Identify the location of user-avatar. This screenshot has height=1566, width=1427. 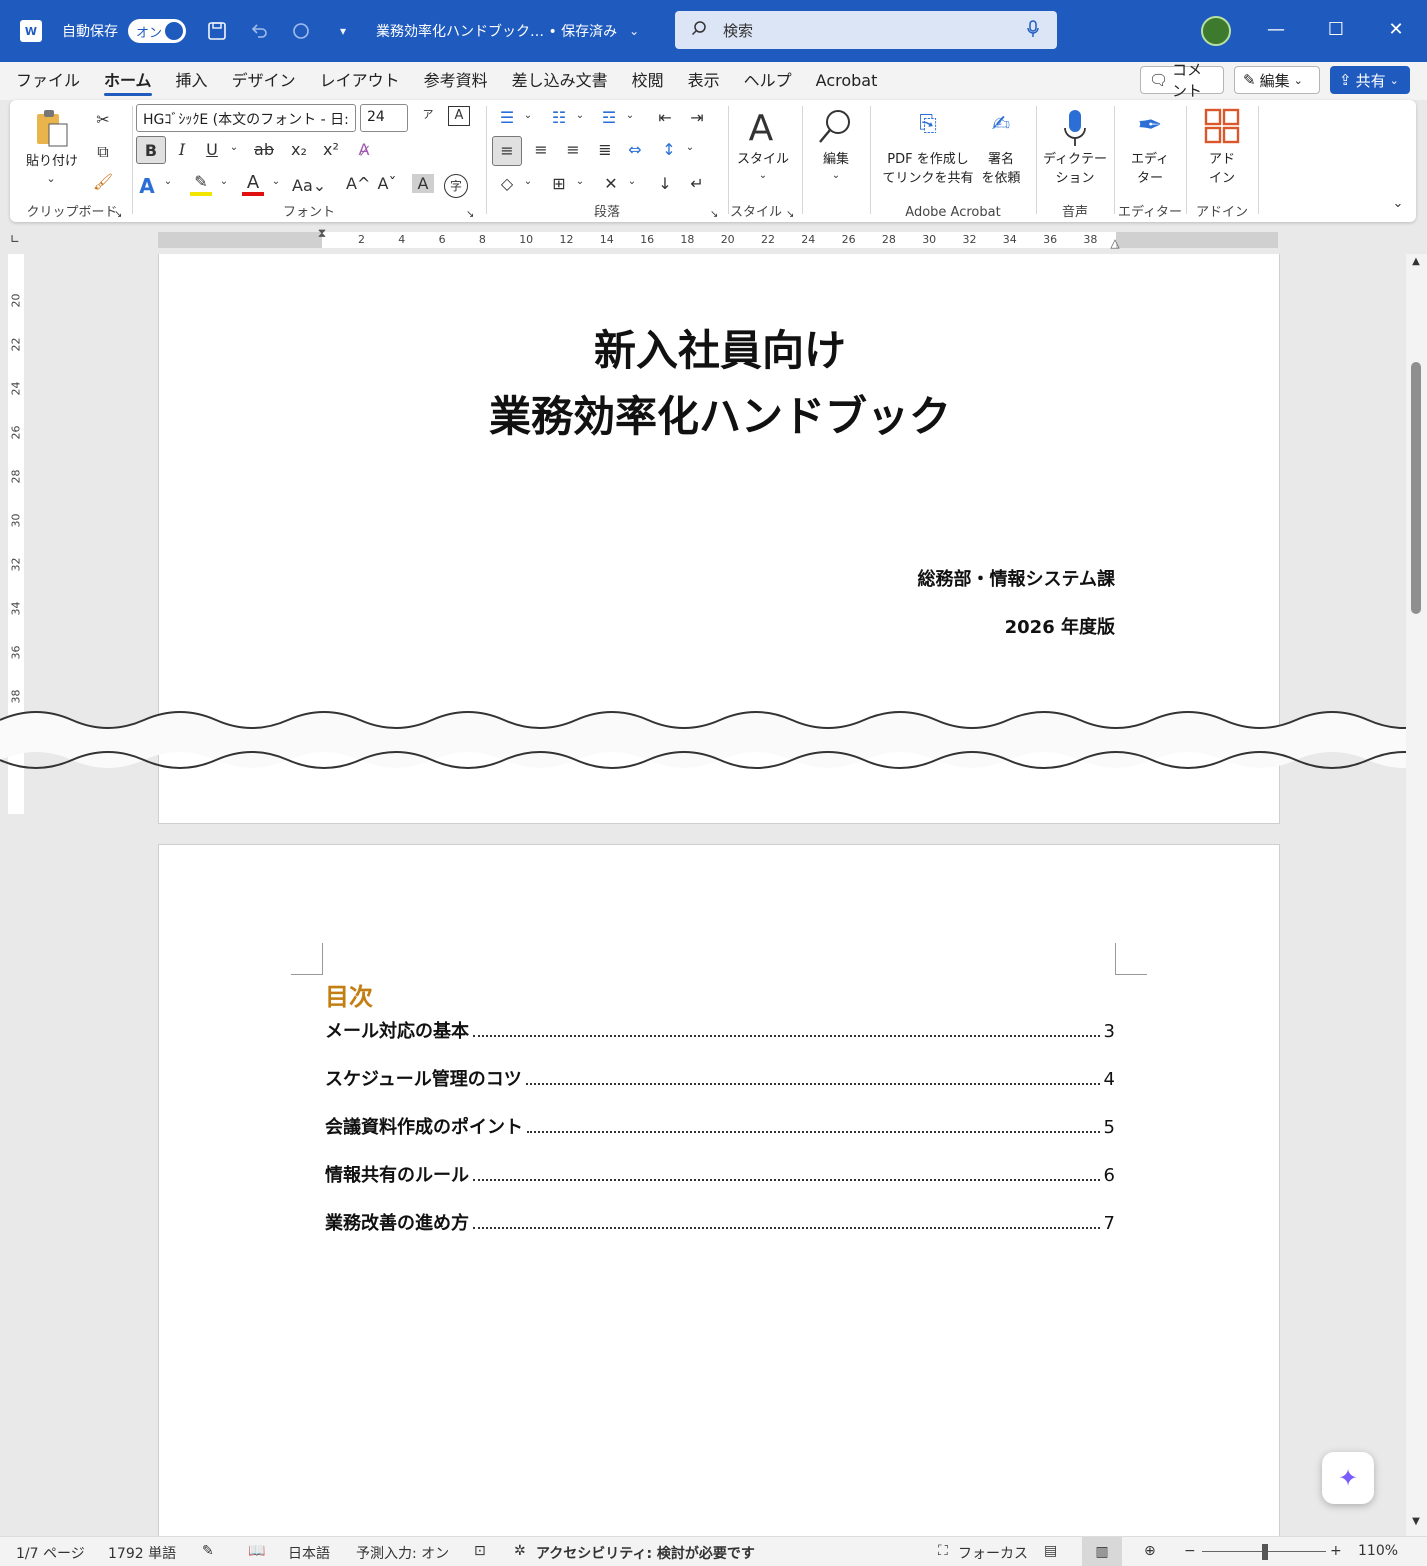
(1216, 31).